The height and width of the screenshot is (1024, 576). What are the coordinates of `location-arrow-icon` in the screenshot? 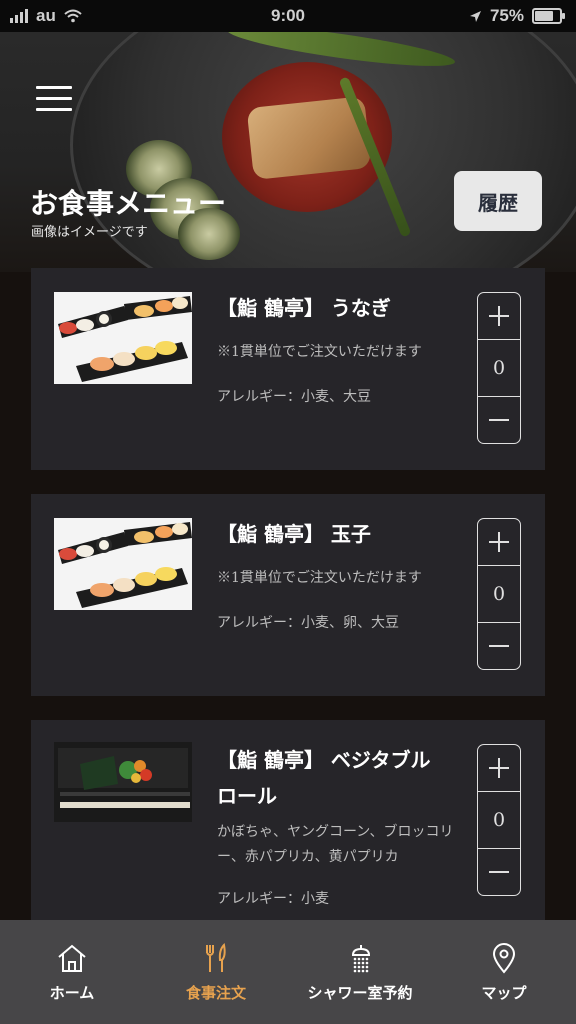 It's located at (475, 16).